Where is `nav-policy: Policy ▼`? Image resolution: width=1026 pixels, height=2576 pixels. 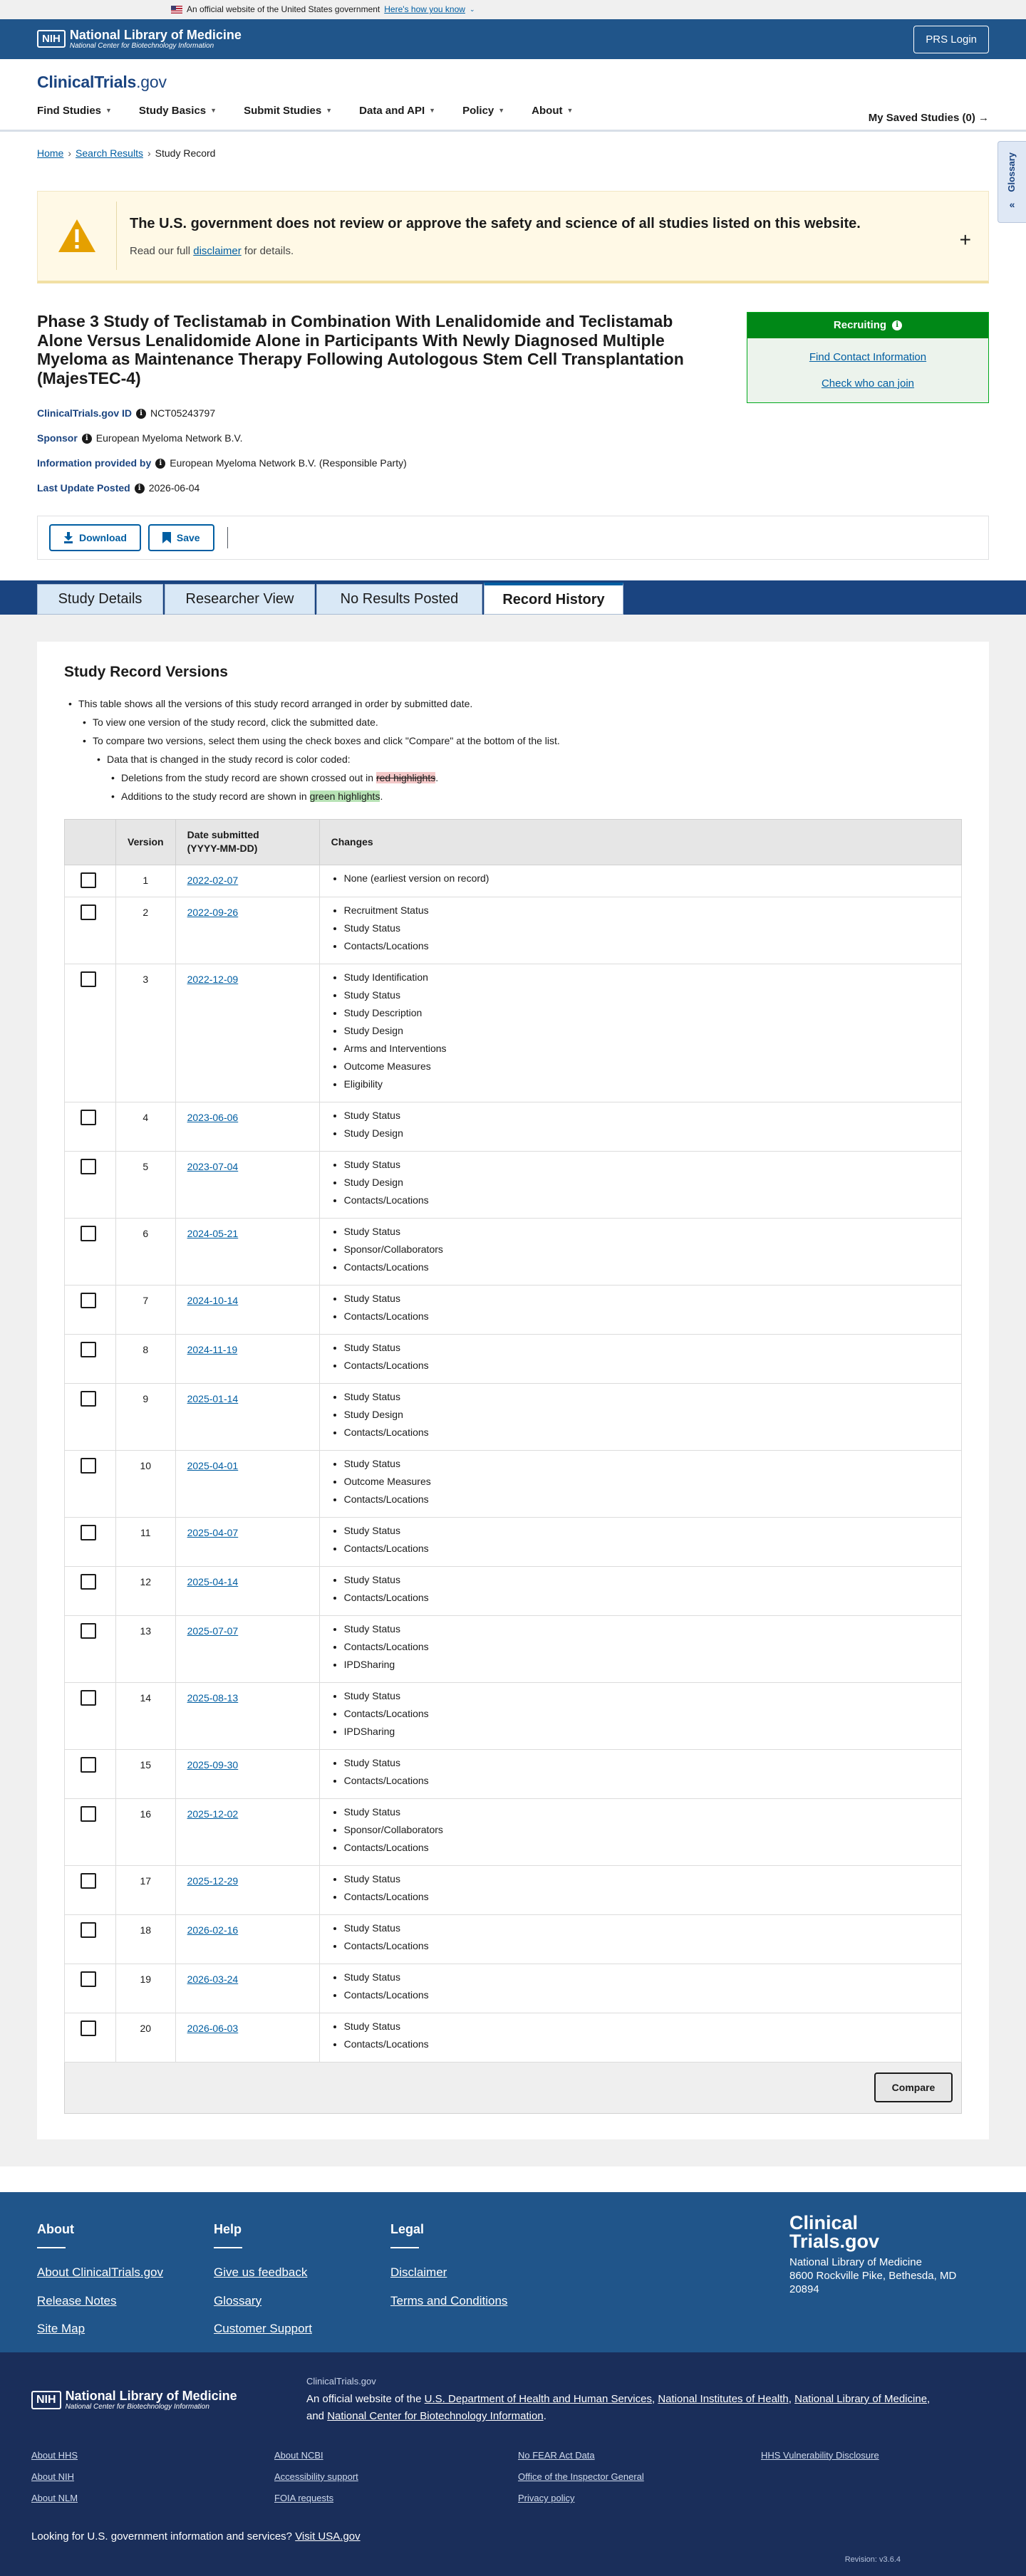 nav-policy: Policy ▼ is located at coordinates (483, 110).